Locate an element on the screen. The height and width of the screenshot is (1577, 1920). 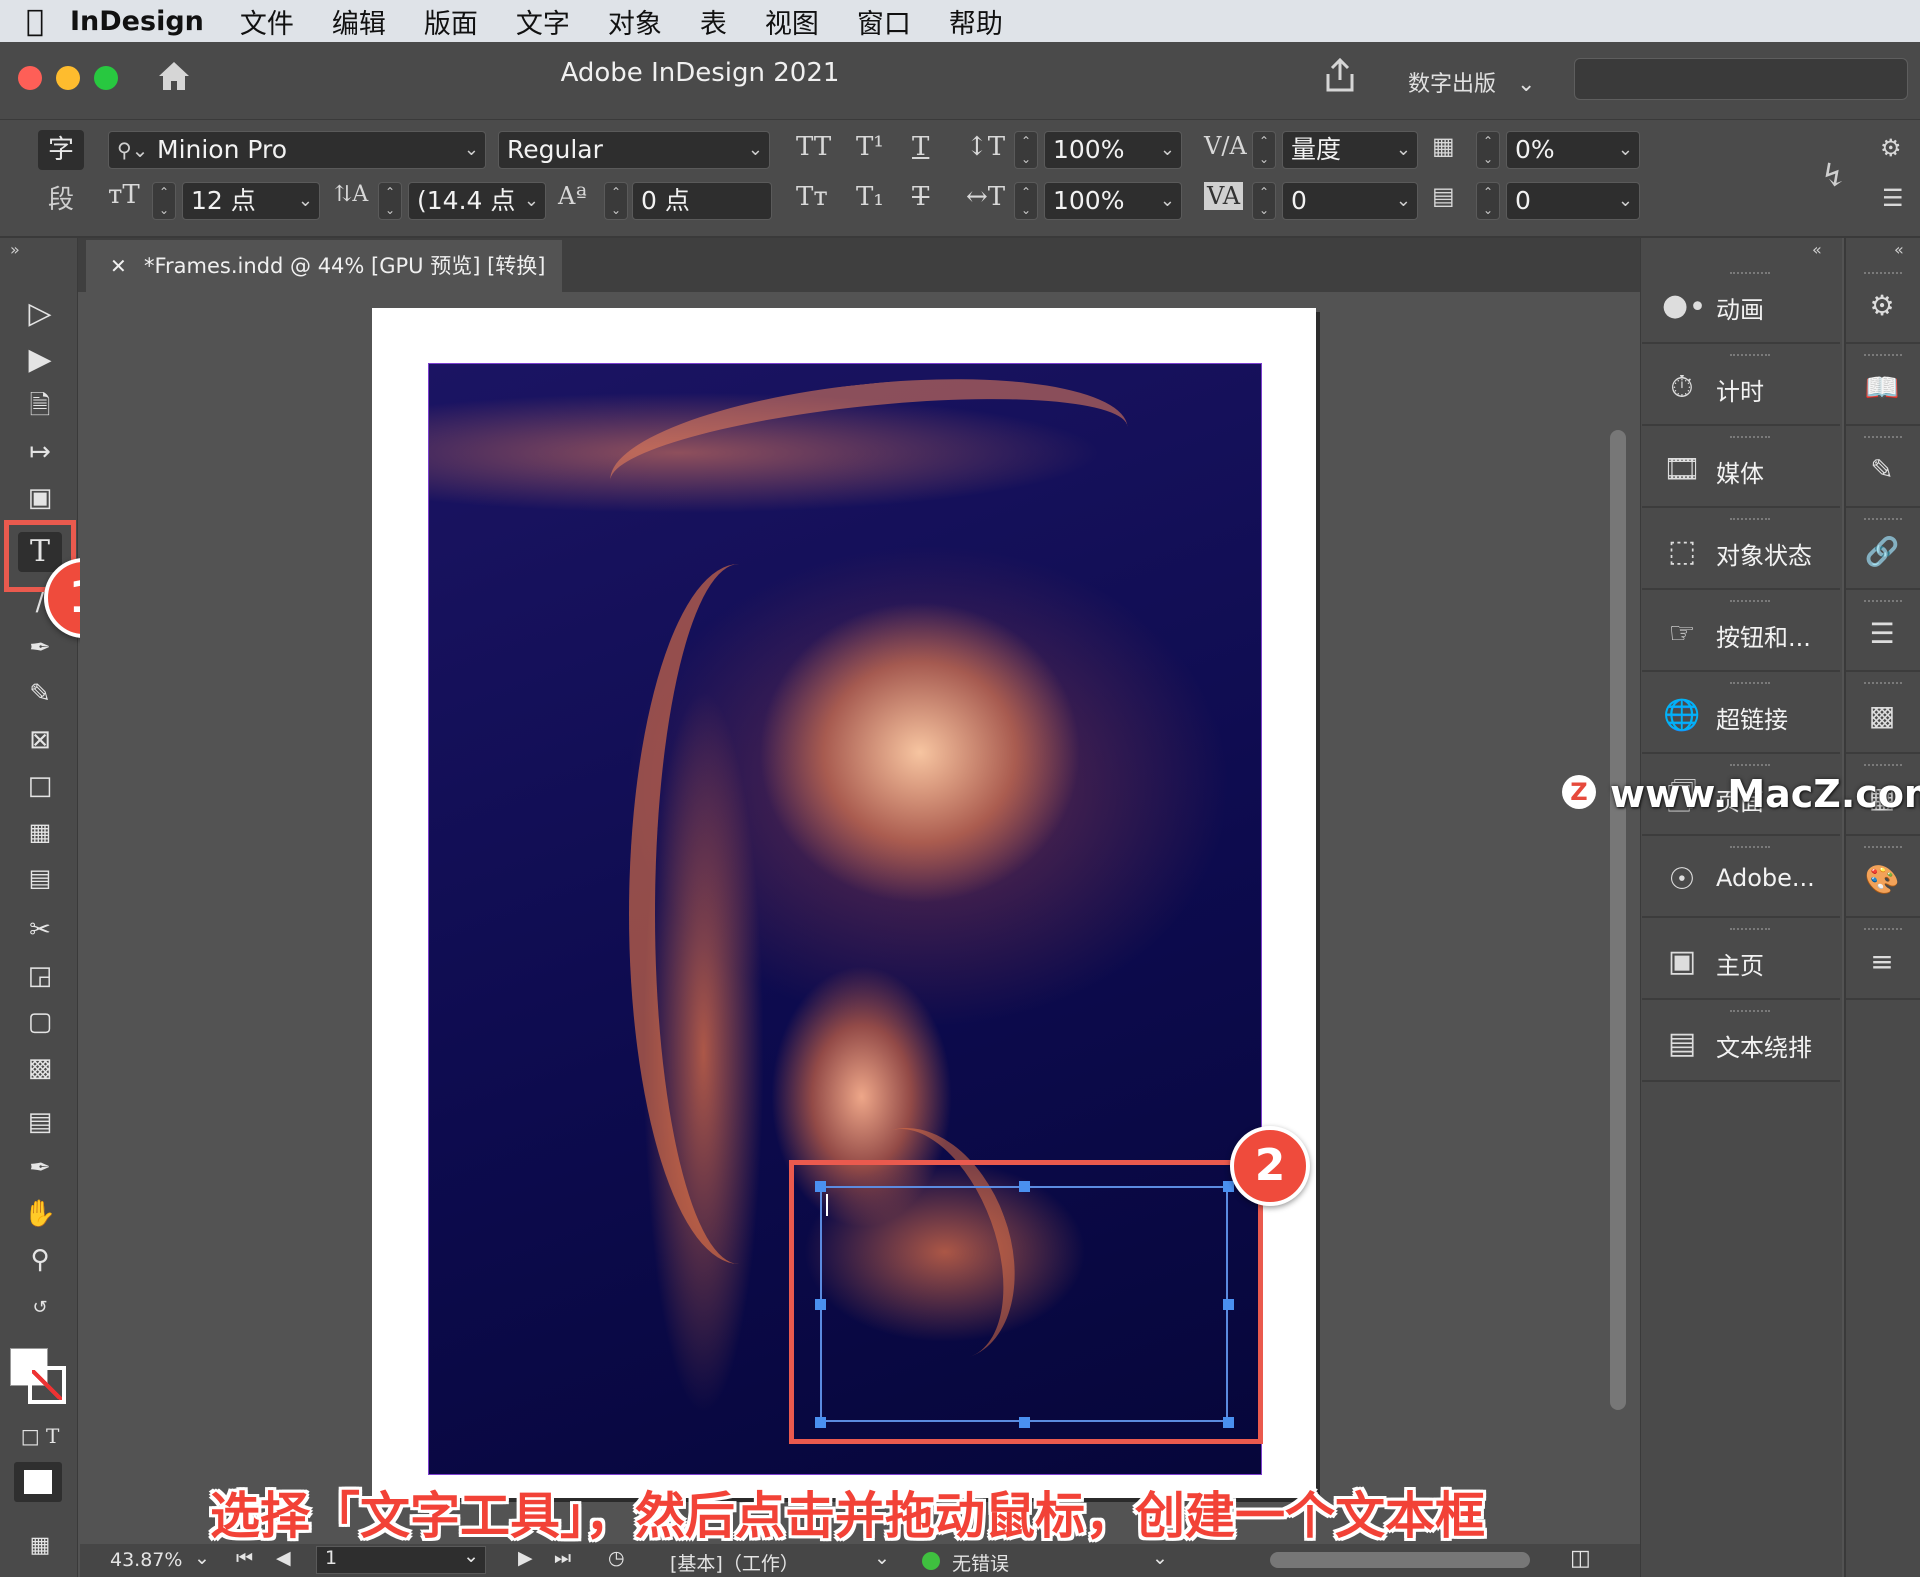
frame-handle-left is located at coordinates (820, 1304).